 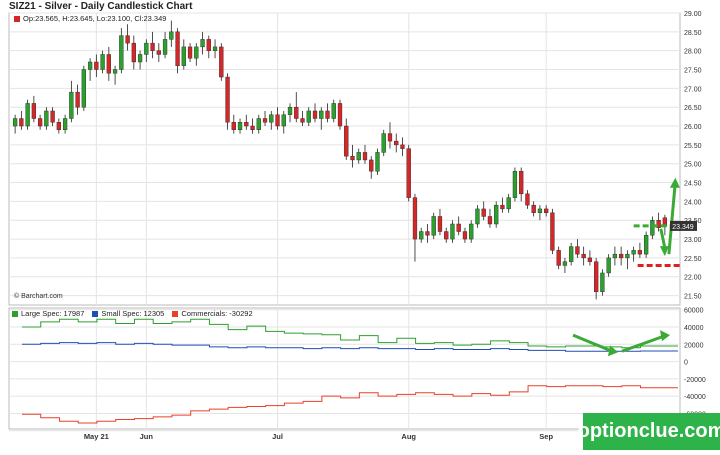 I want to click on ohlc-color-swatch, so click(x=17, y=18).